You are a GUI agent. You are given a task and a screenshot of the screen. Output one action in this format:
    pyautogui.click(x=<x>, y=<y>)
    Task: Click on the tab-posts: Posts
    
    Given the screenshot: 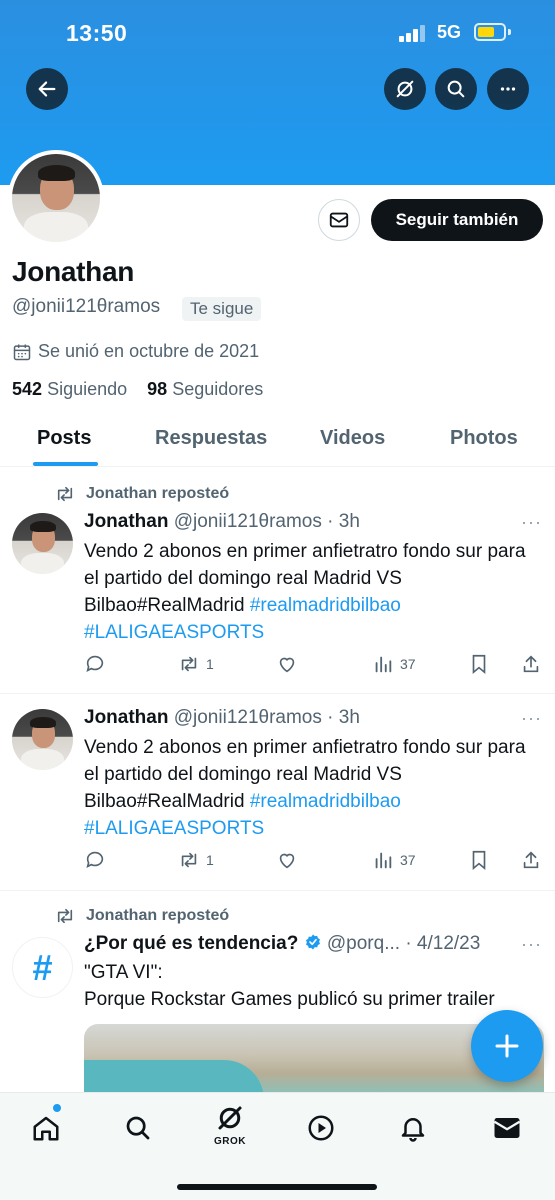 What is the action you would take?
    pyautogui.click(x=64, y=438)
    